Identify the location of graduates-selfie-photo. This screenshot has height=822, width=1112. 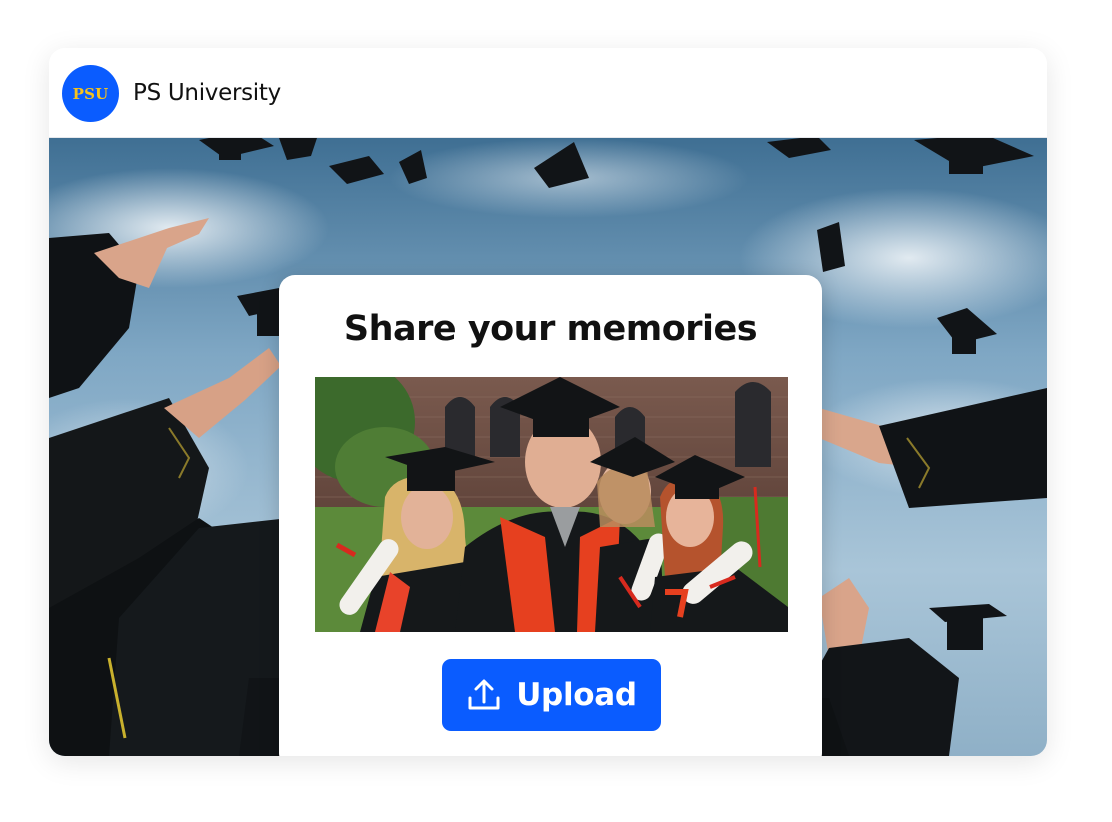
(551, 504).